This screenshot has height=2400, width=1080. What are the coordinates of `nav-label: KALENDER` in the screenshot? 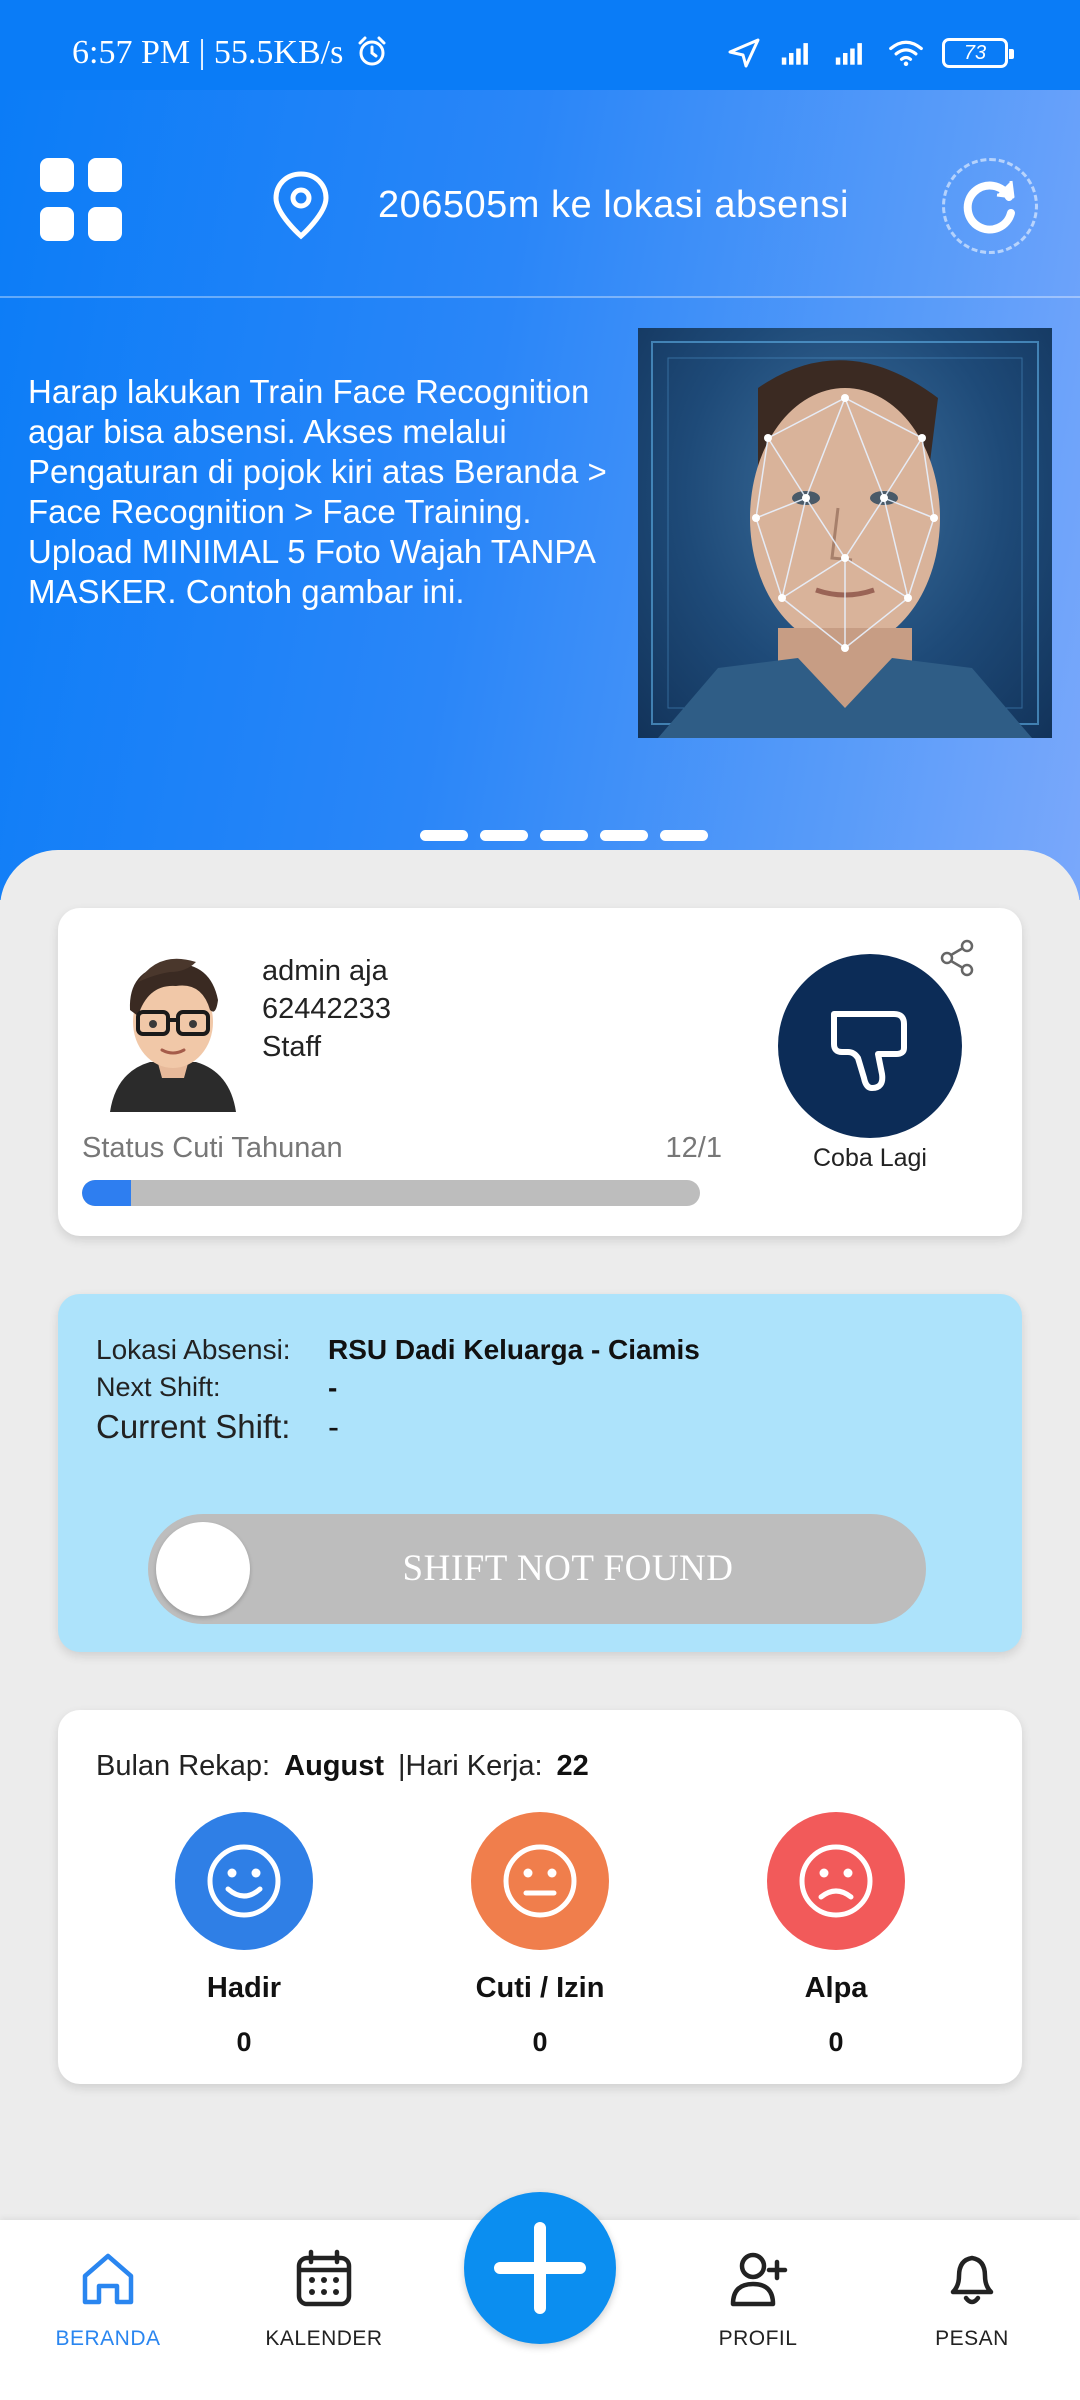 It's located at (324, 2338).